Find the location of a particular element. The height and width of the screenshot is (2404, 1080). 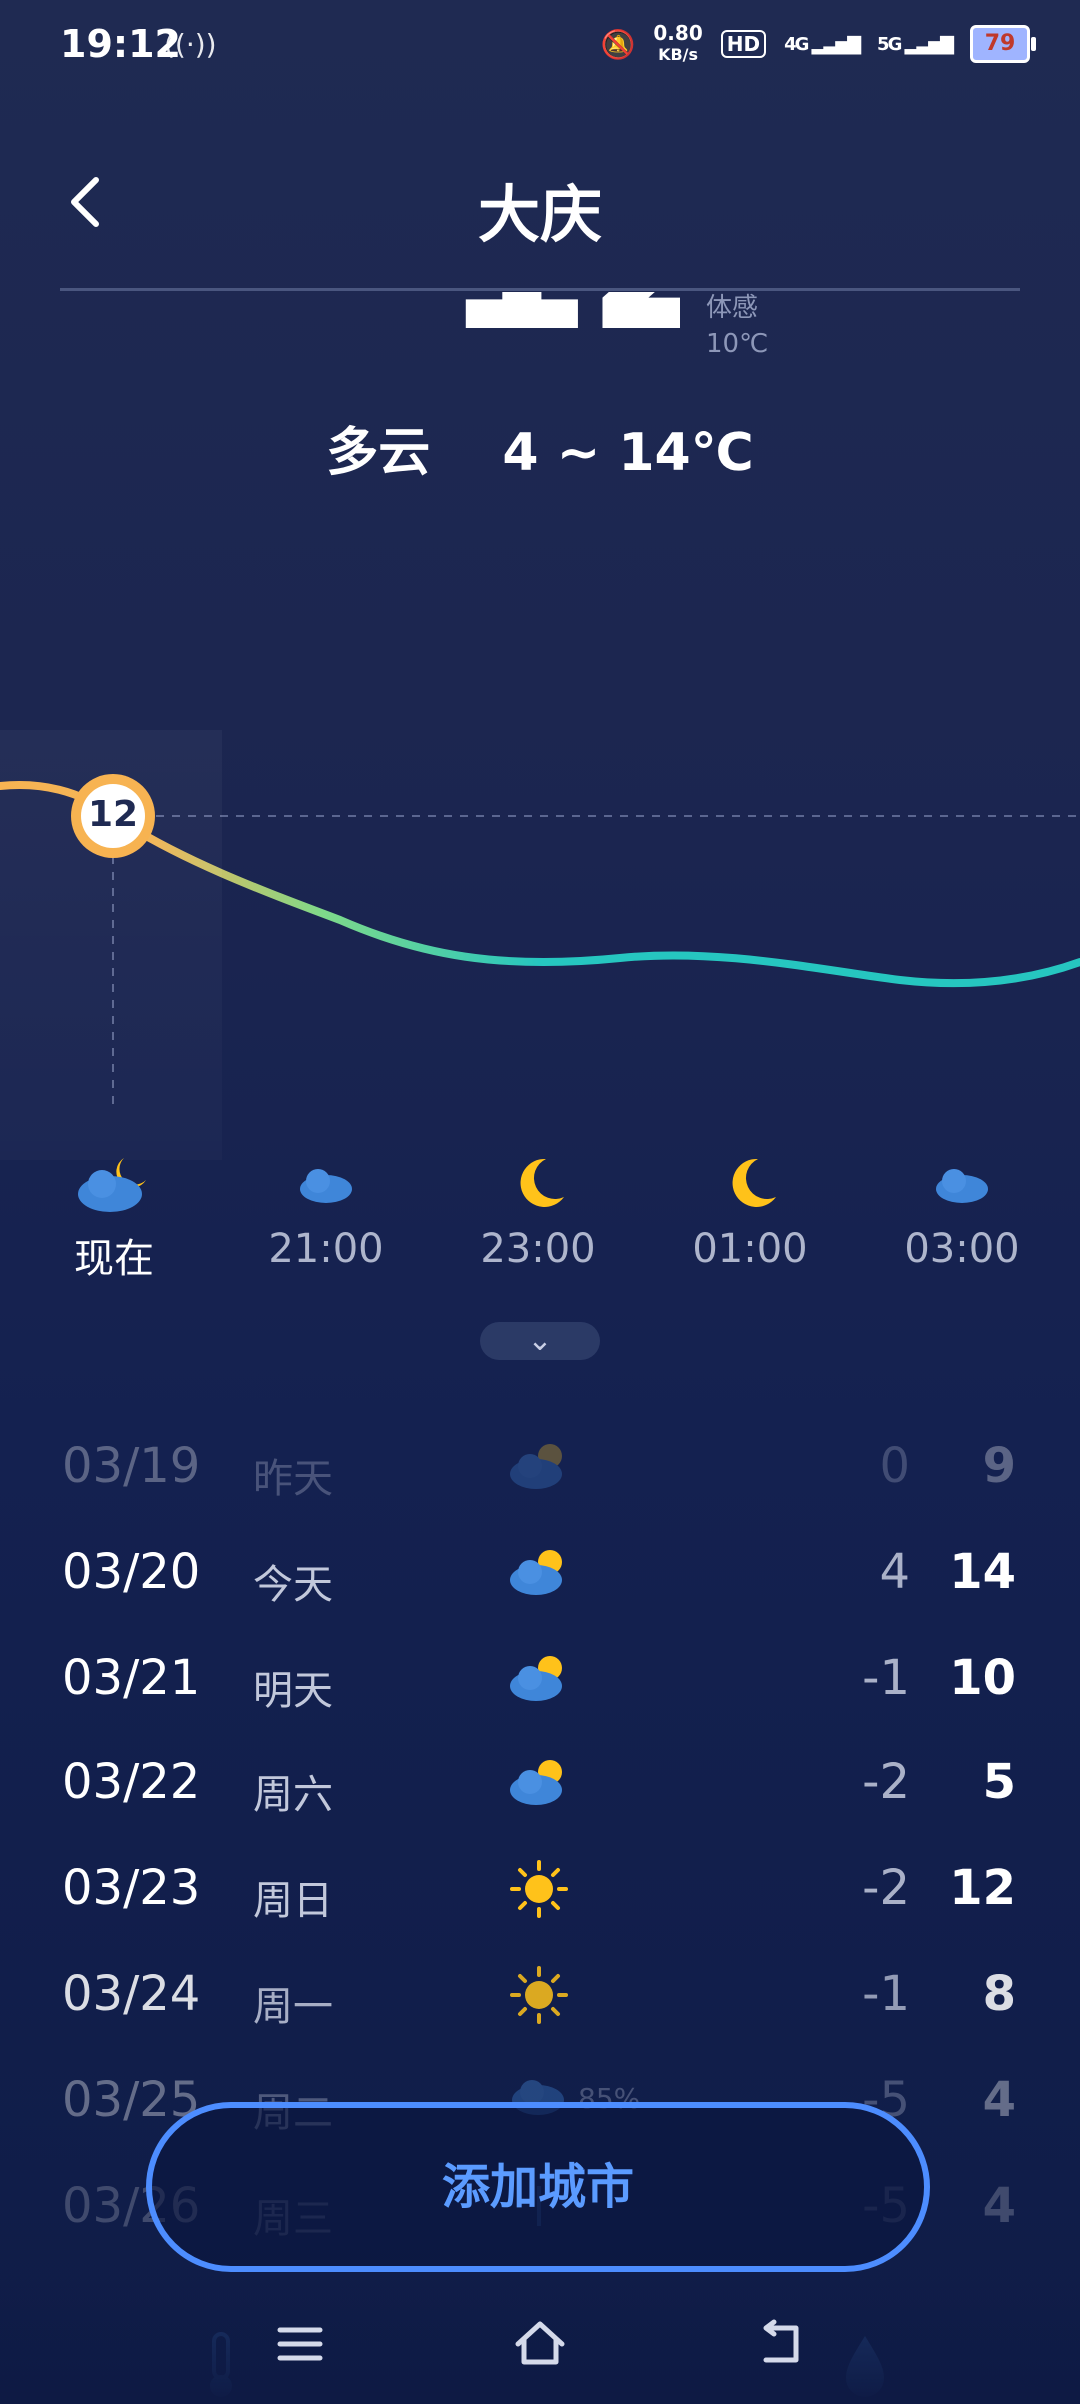

city-title: 大庆 is located at coordinates (539, 214).